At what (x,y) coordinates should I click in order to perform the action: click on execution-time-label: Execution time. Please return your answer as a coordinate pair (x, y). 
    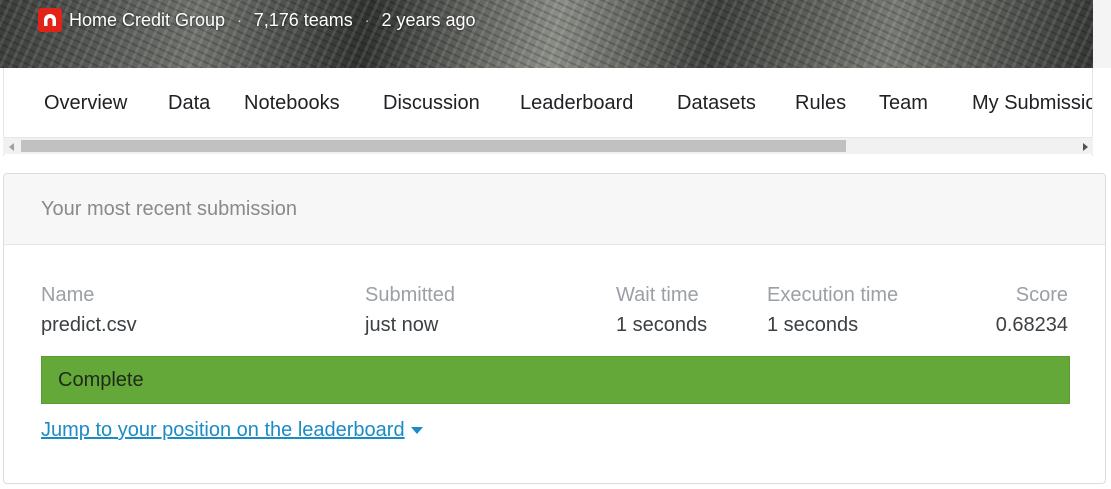
    Looking at the image, I should click on (833, 295).